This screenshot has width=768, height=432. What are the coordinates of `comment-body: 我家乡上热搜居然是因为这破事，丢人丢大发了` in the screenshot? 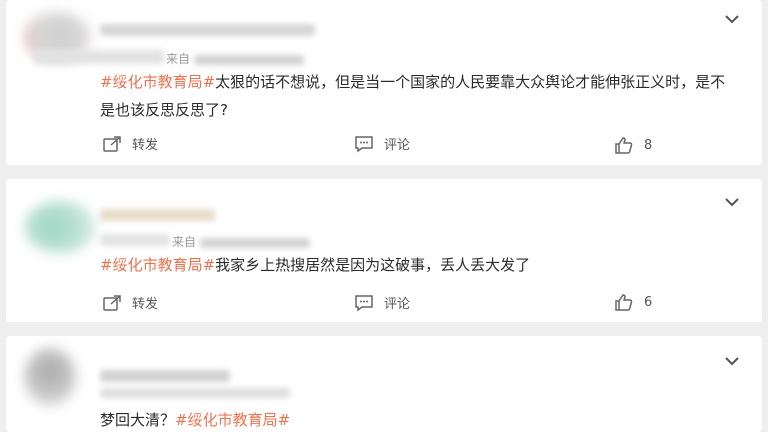 It's located at (373, 265).